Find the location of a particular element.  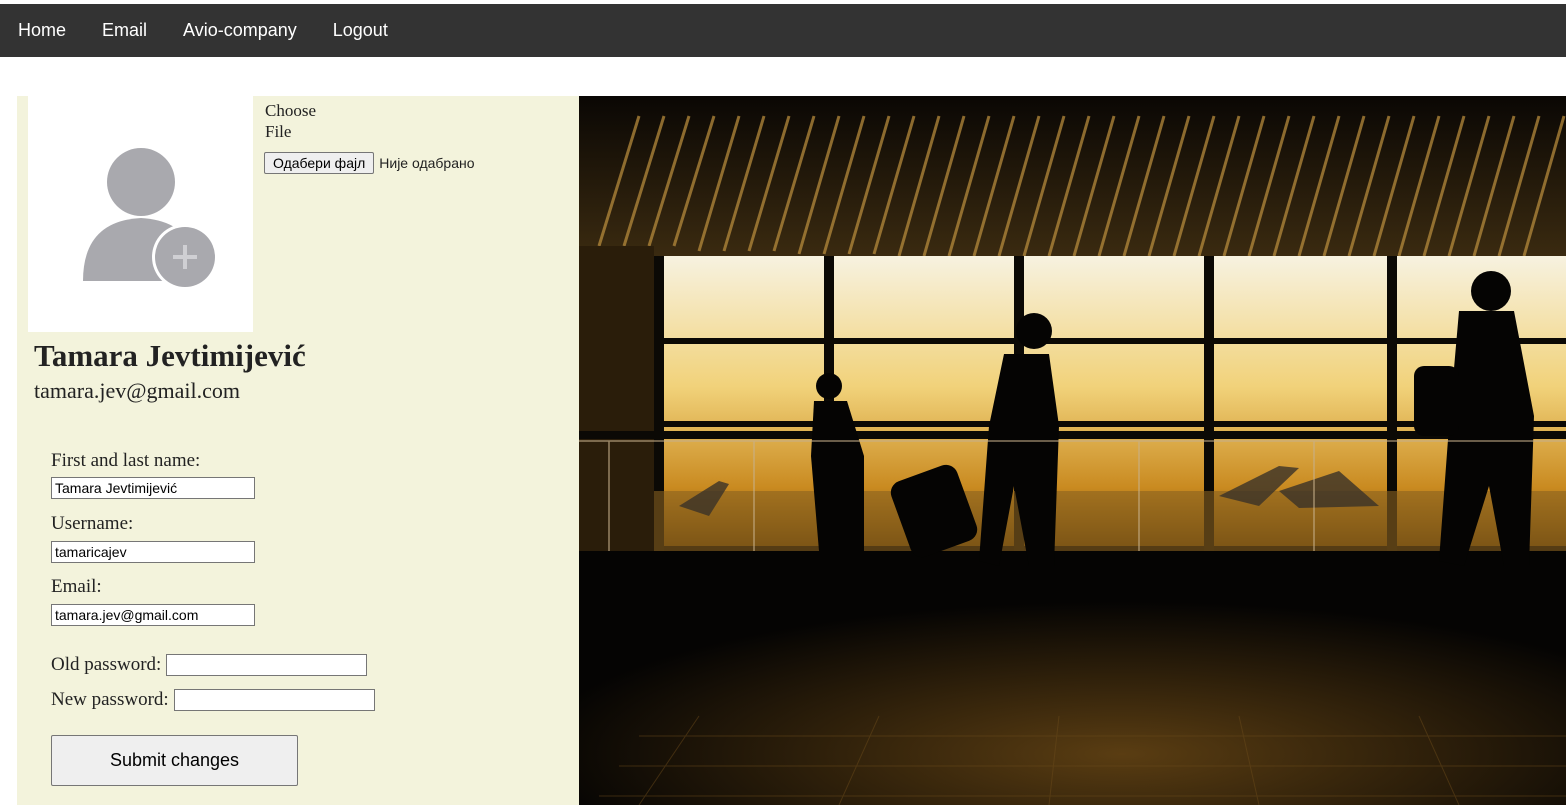

new-password-row: New password: is located at coordinates (213, 700).